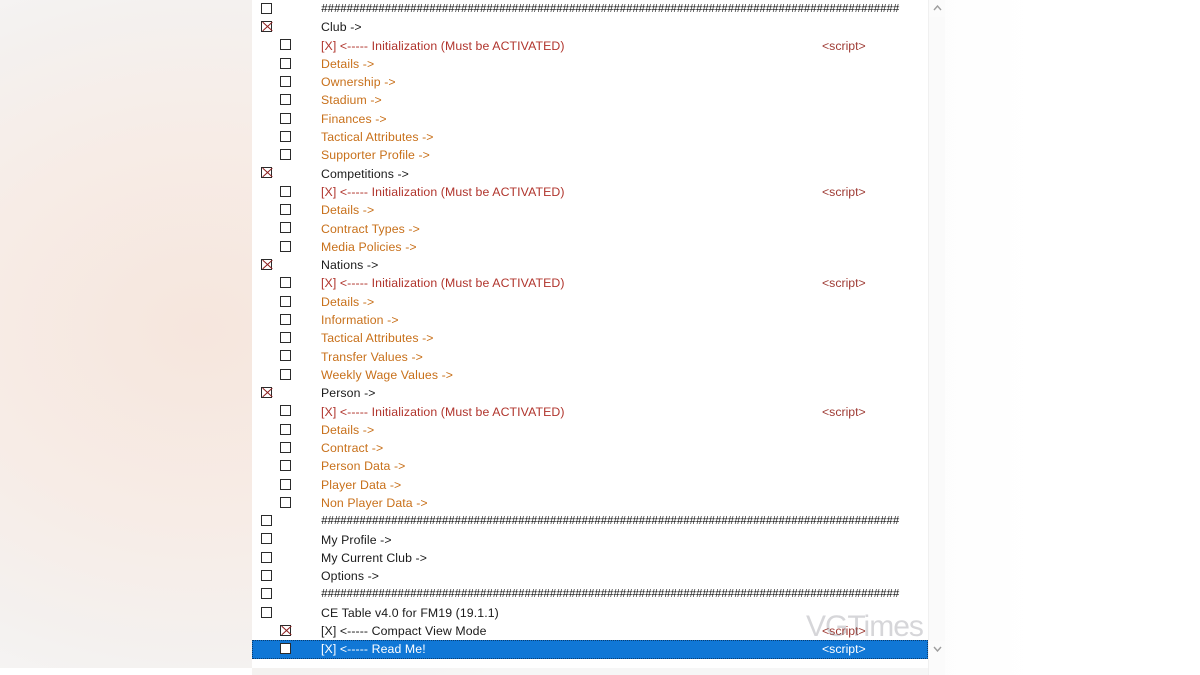  What do you see at coordinates (373, 649) in the screenshot?
I see `tree-row-label: [X] <----- Read Me!` at bounding box center [373, 649].